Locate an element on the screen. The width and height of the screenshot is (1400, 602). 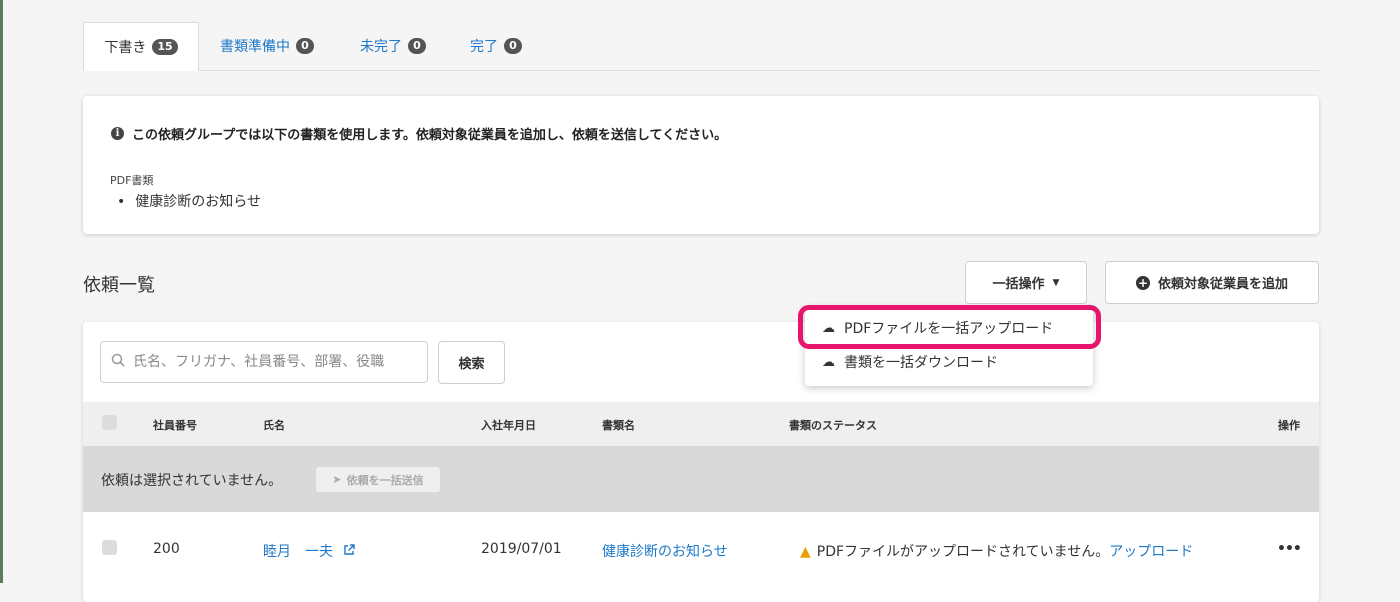
search-button-label: 検索 is located at coordinates (471, 364).